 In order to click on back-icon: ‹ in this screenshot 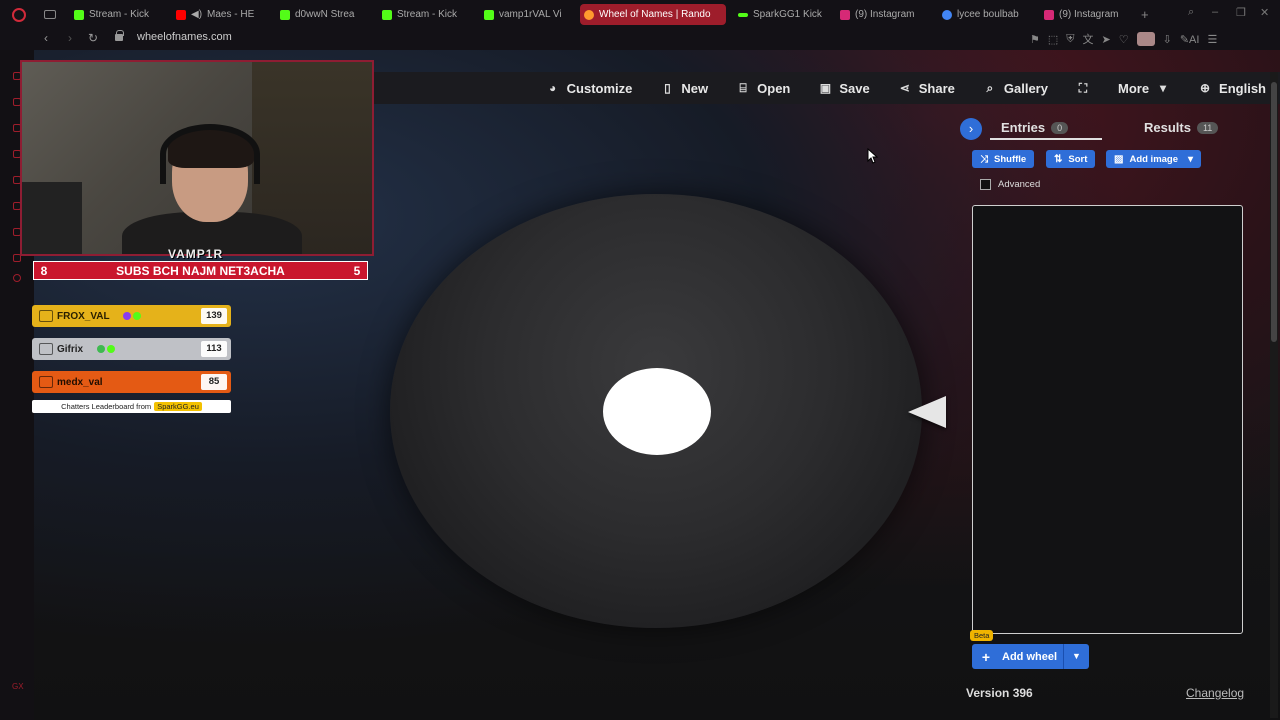, I will do `click(46, 38)`.